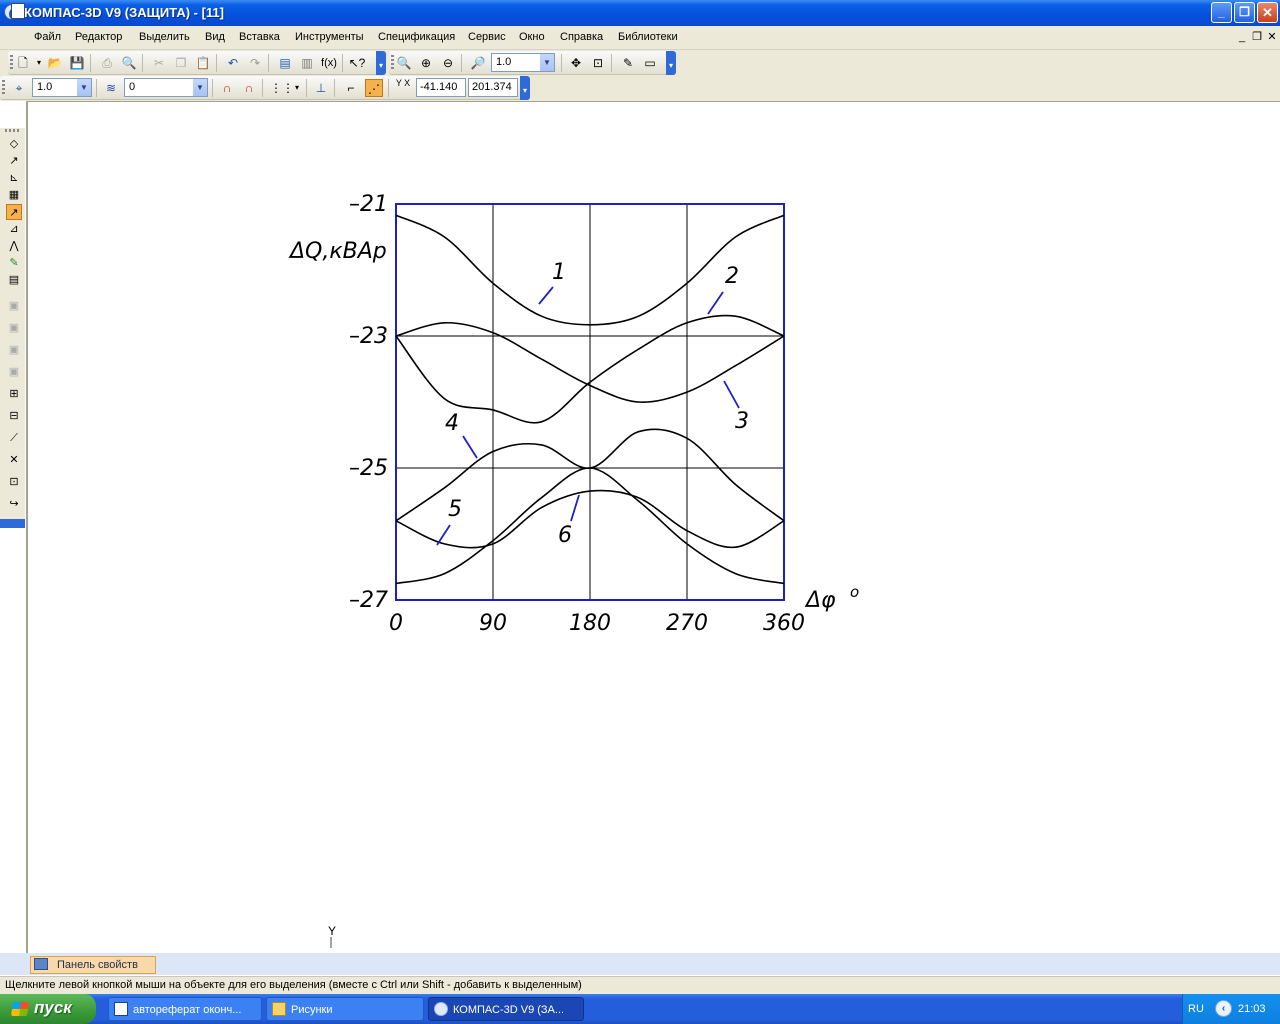 The height and width of the screenshot is (1024, 1280). I want to click on windows-flag-icon, so click(20, 1009).